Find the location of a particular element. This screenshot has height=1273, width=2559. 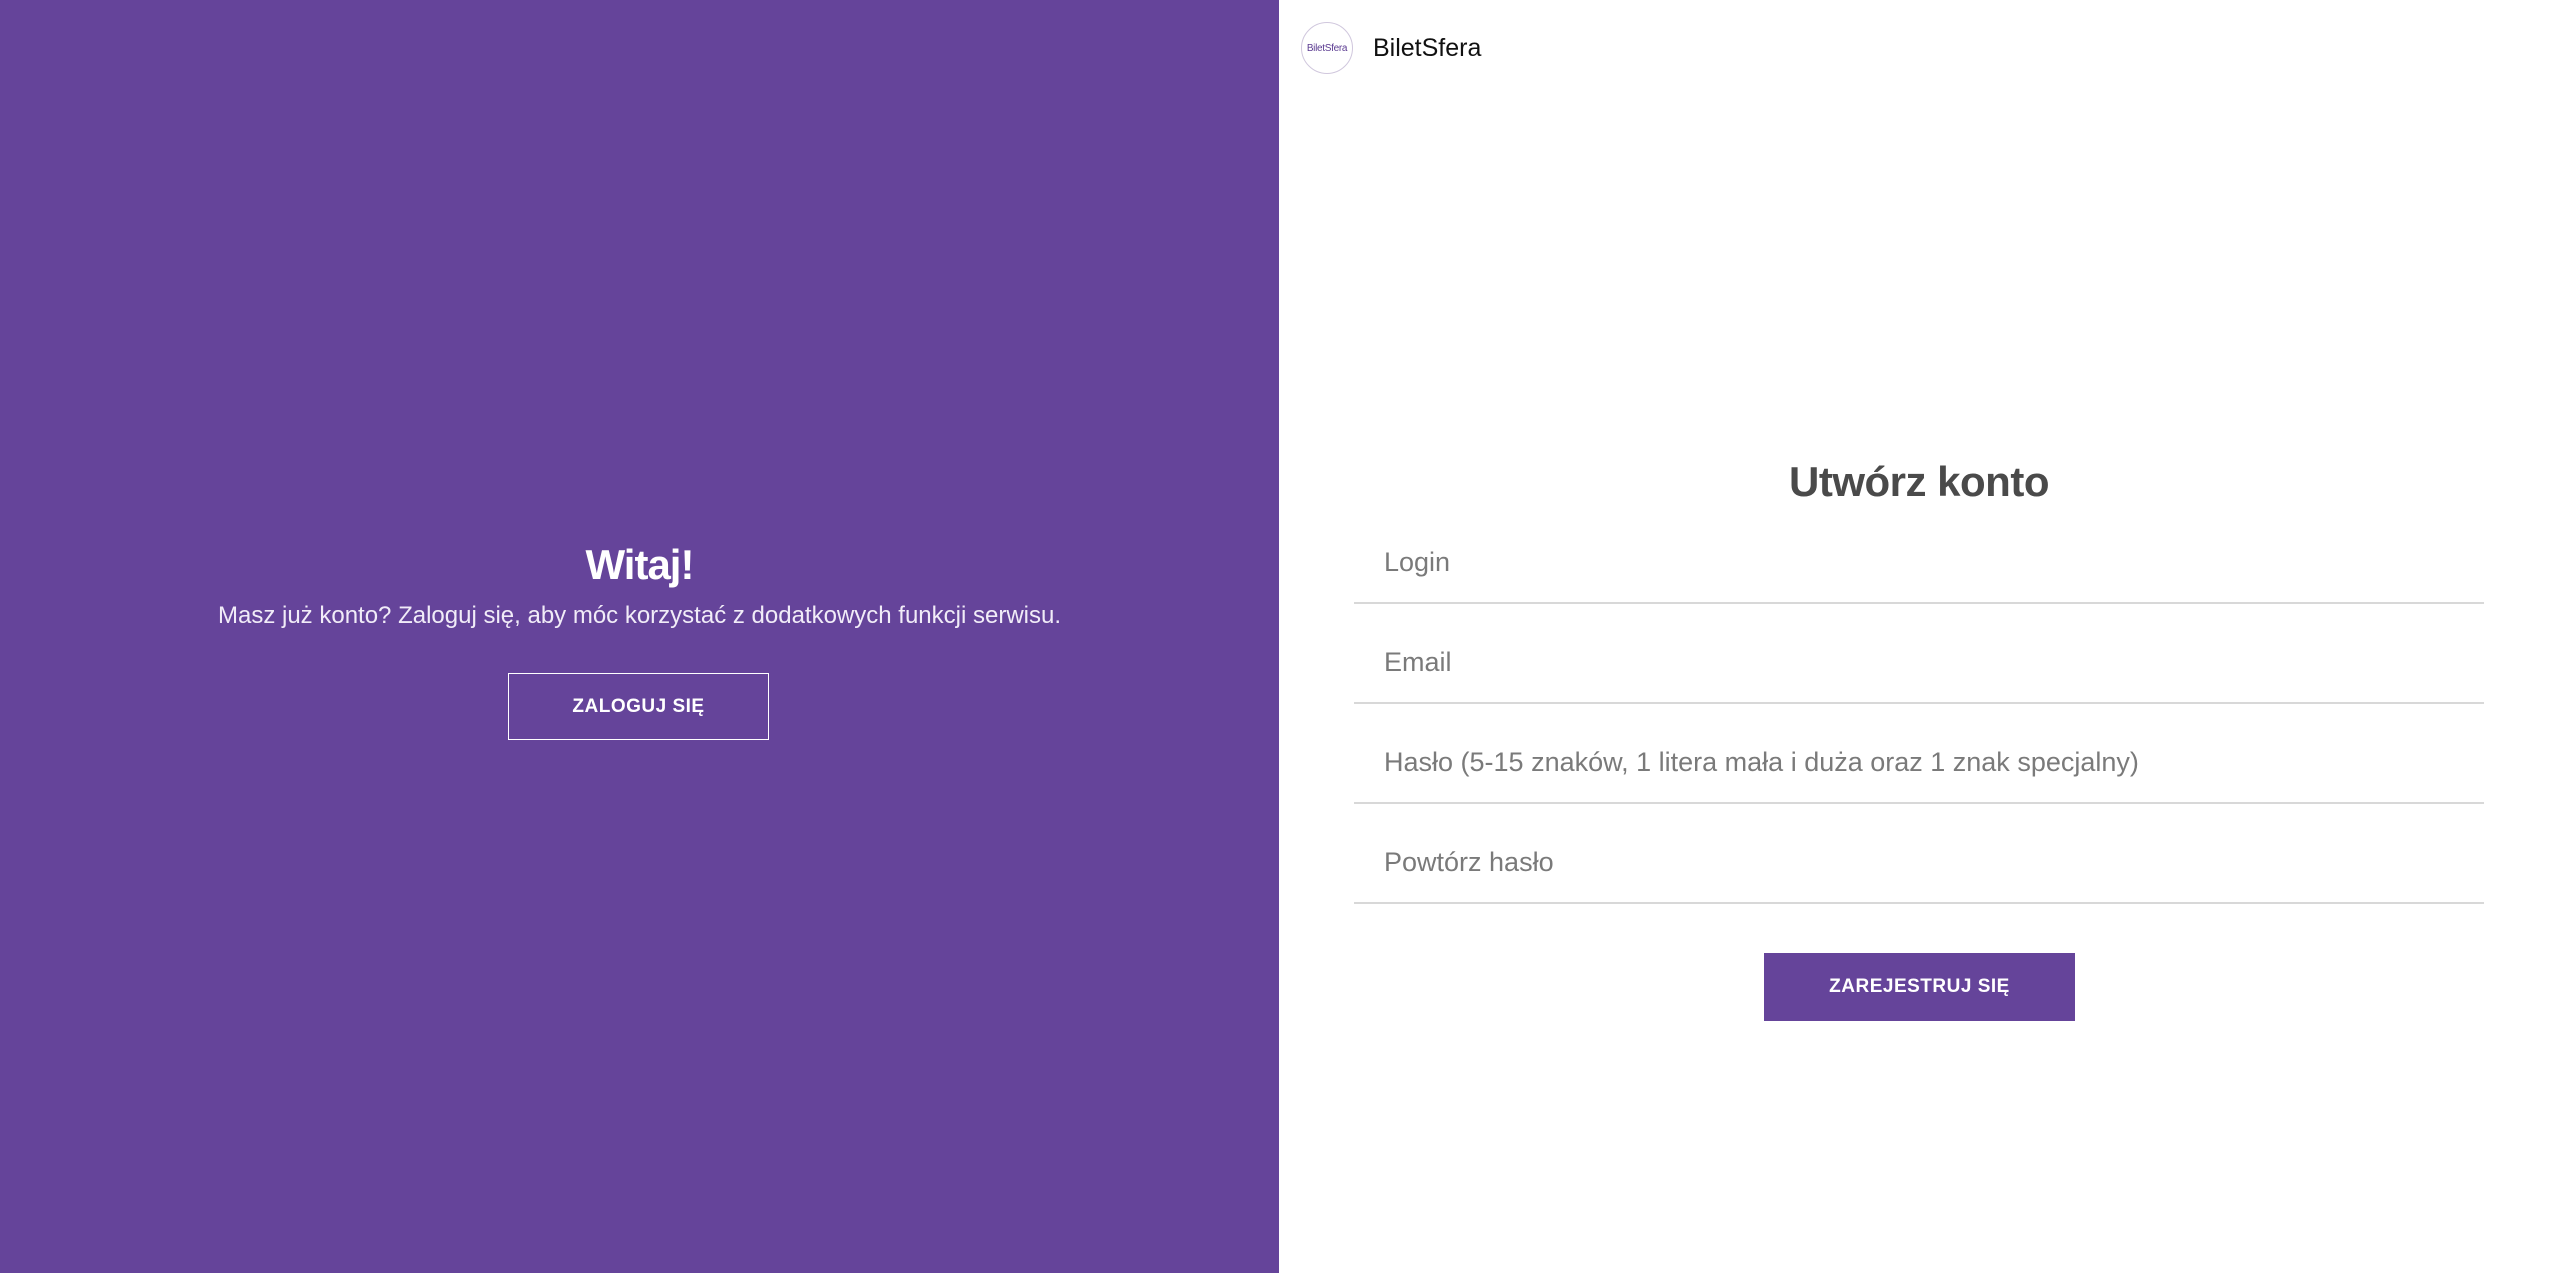

password-field is located at coordinates (1919, 754).